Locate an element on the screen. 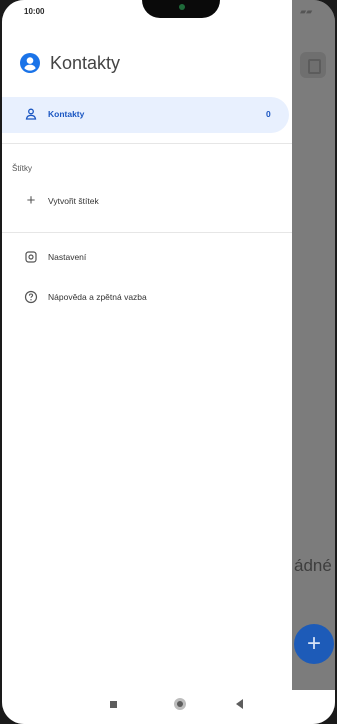  back-button is located at coordinates (239, 704).